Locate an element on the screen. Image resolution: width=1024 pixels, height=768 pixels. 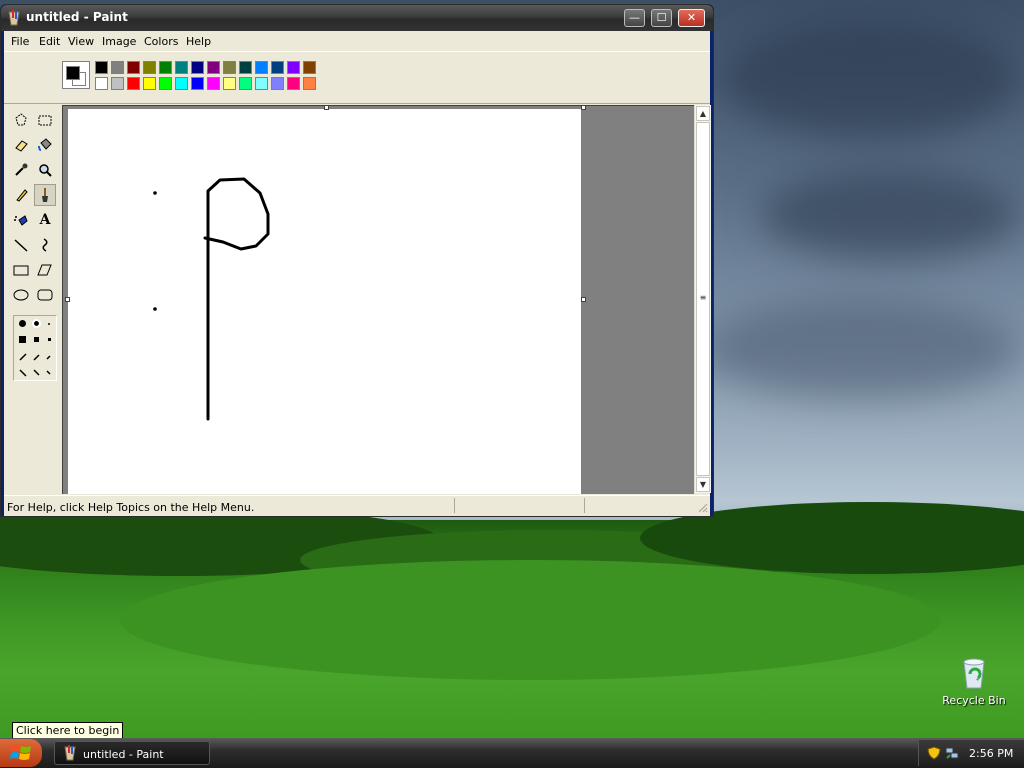
brush-option-round-large is located at coordinates (22, 323).